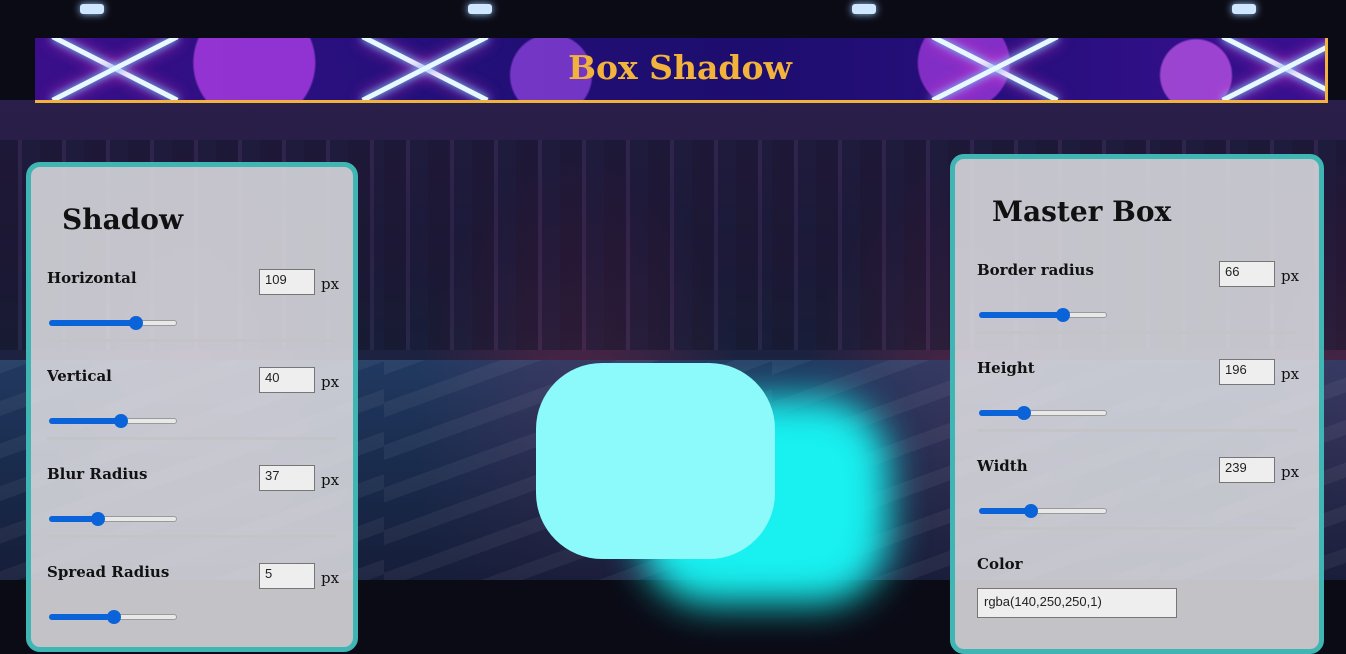  I want to click on blur-radius-label: Blur Radius, so click(97, 474).